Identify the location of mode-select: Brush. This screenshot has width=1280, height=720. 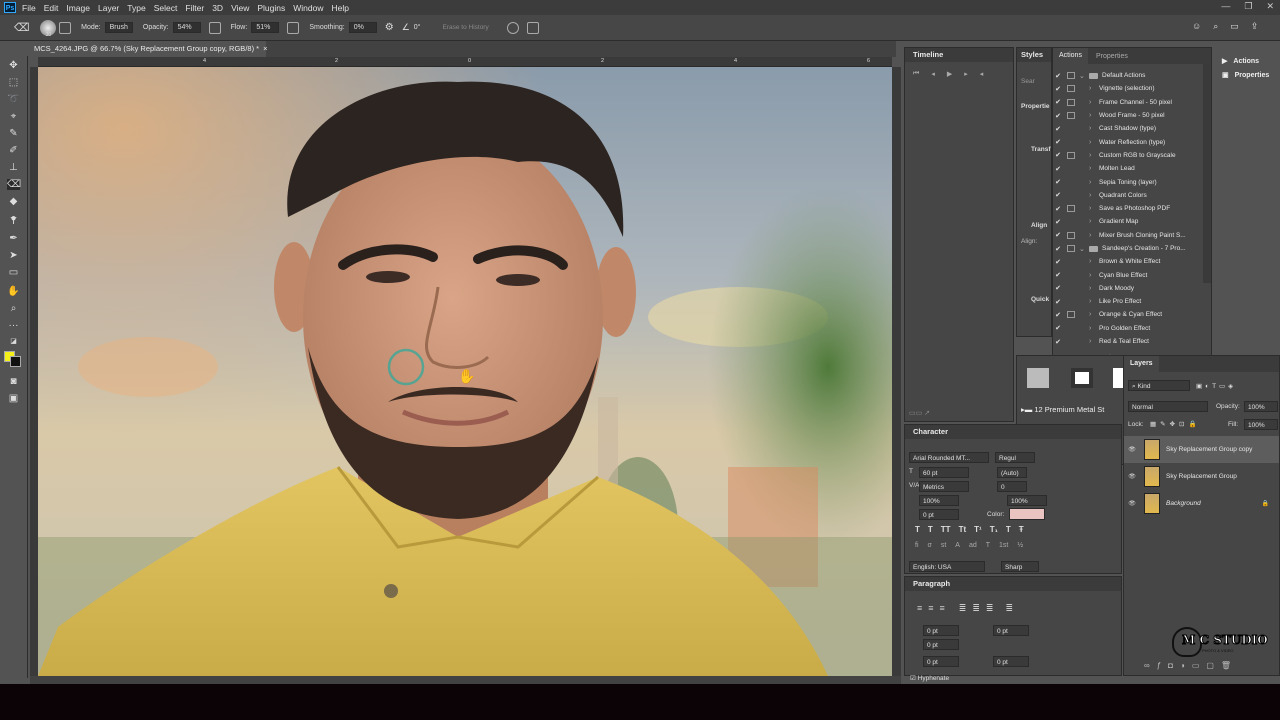
(118, 27).